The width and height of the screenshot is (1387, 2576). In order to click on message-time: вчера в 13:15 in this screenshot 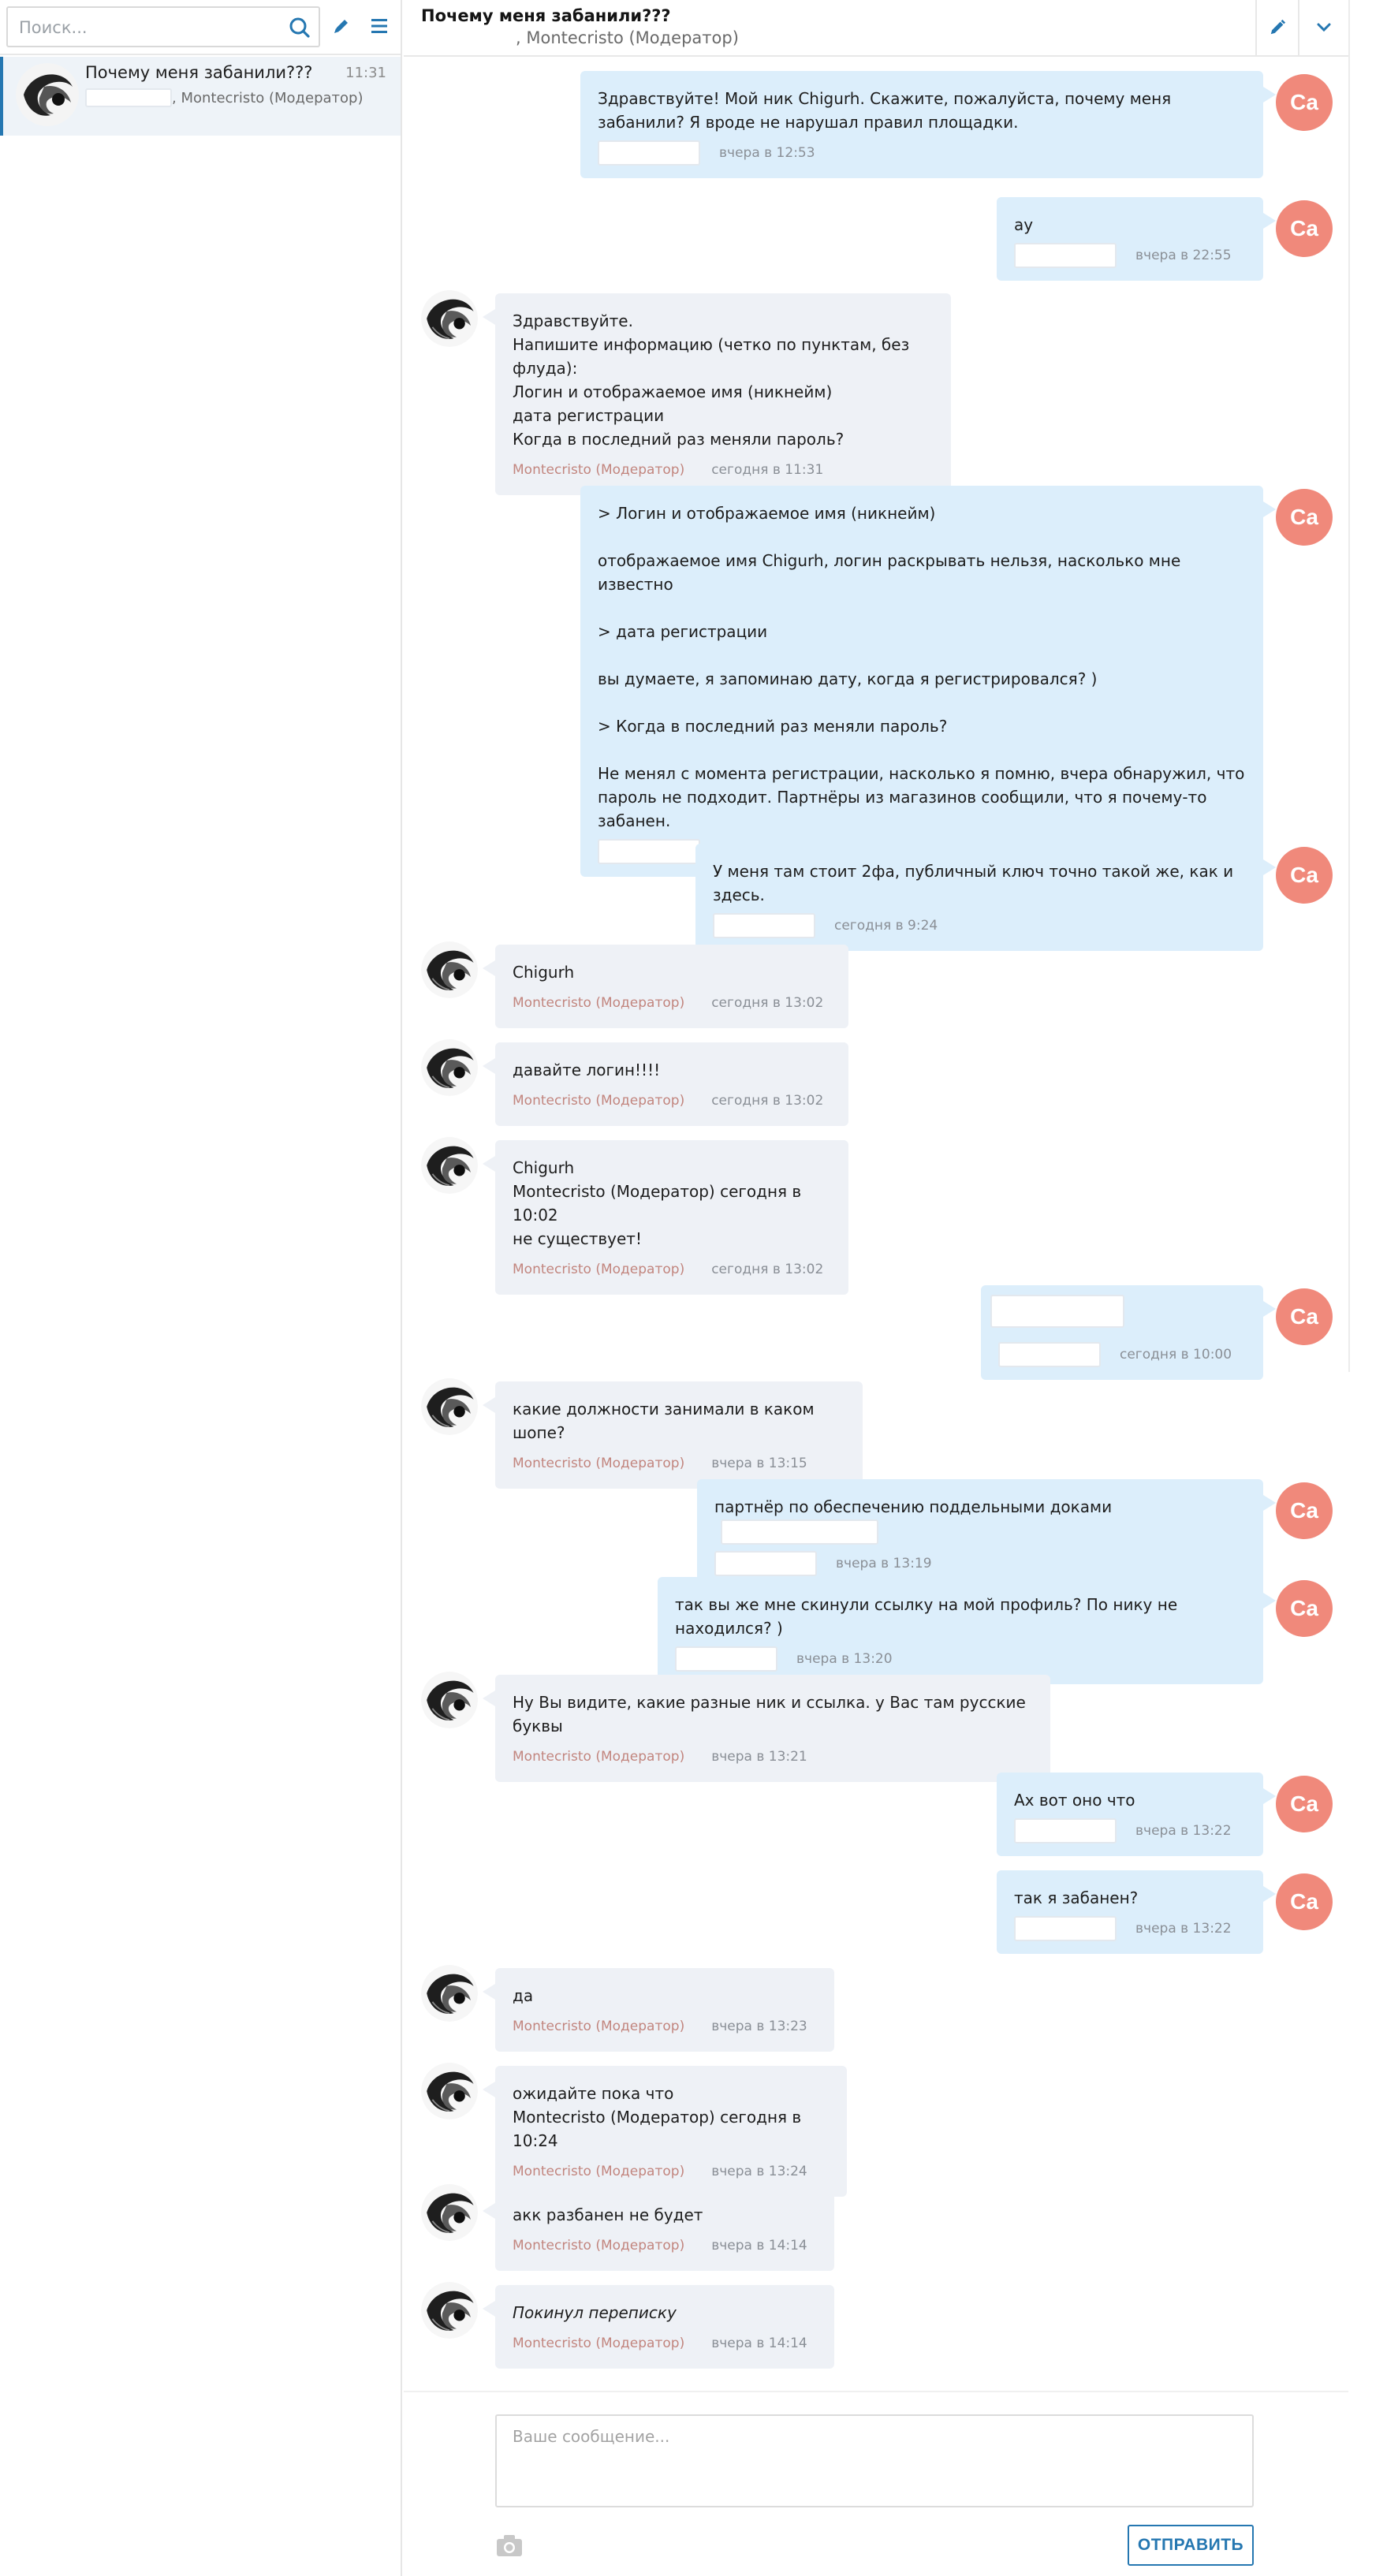, I will do `click(759, 1464)`.